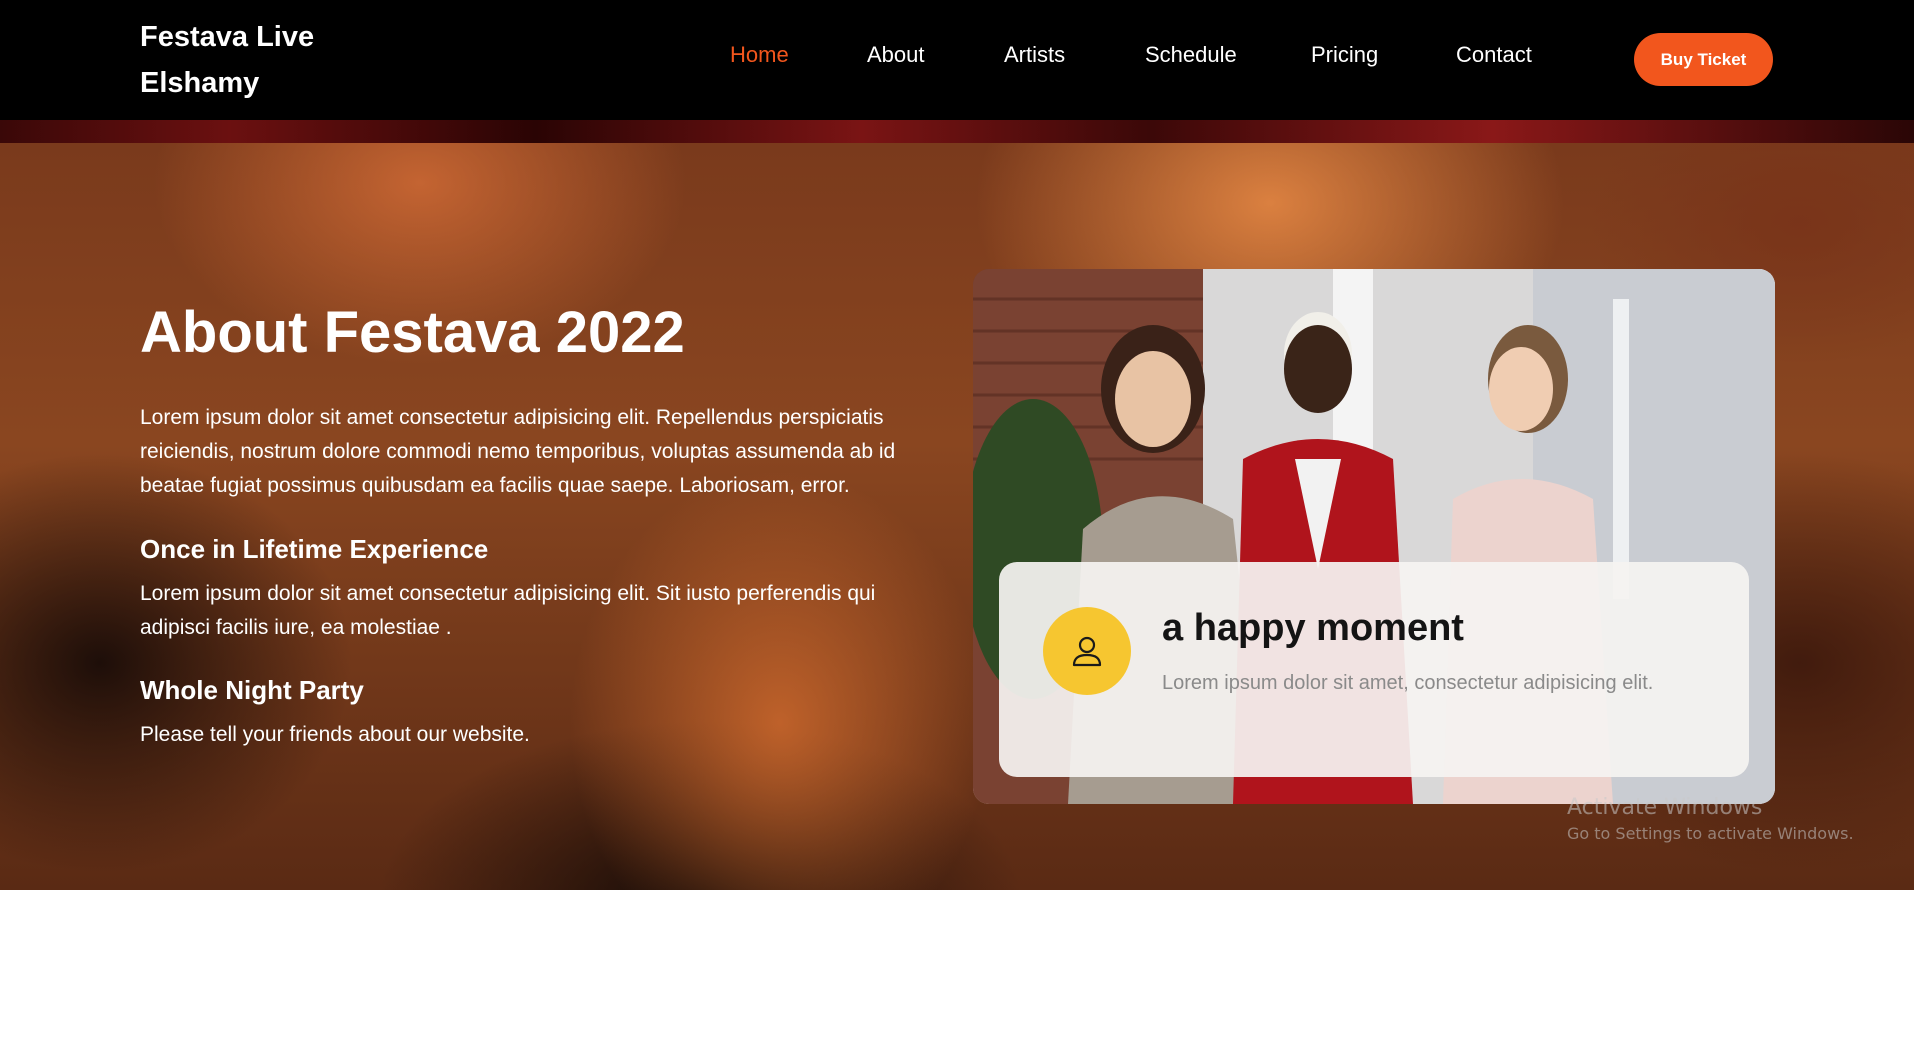 This screenshot has width=1914, height=1042. Describe the element at coordinates (1034, 55) in the screenshot. I see `nav-link-artists: Artists` at that location.